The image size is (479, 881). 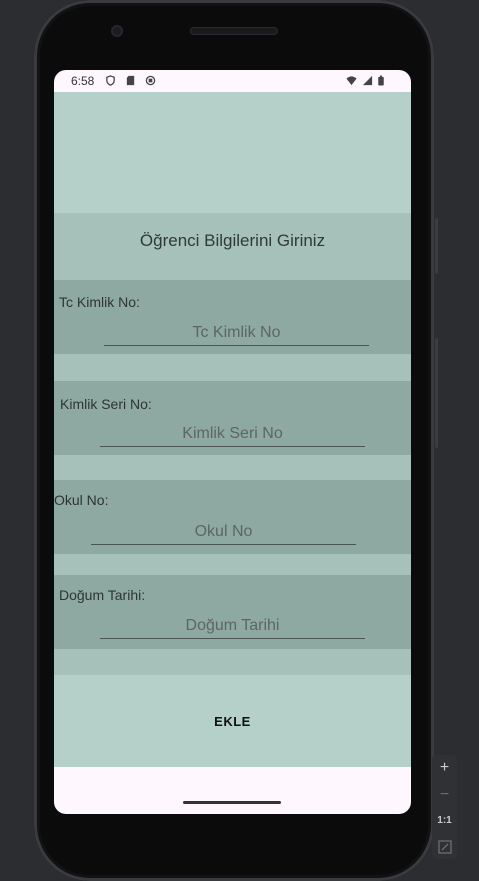 I want to click on zoom-in-button: +, so click(x=444, y=768).